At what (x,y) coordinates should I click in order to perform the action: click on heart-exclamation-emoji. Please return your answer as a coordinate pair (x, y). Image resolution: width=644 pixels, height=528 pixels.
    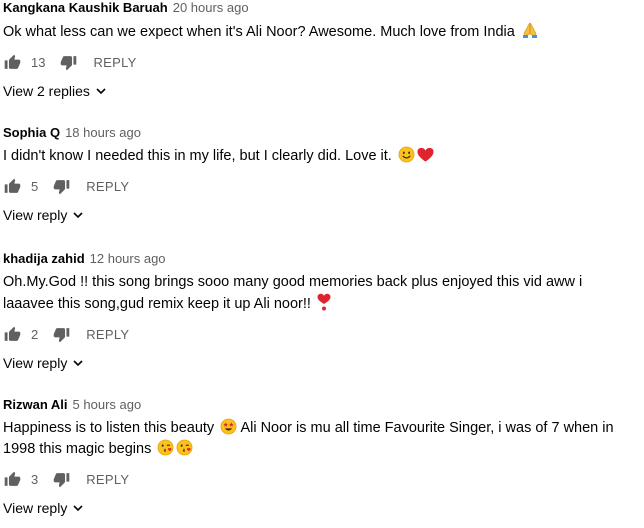
    Looking at the image, I should click on (324, 302).